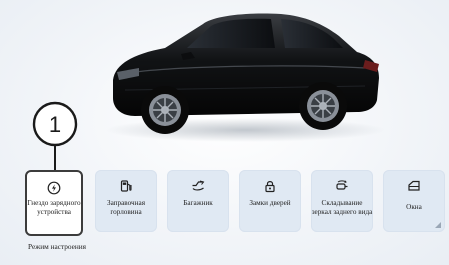 Image resolution: width=449 pixels, height=265 pixels. Describe the element at coordinates (54, 188) in the screenshot. I see `charging-port-icon` at that location.